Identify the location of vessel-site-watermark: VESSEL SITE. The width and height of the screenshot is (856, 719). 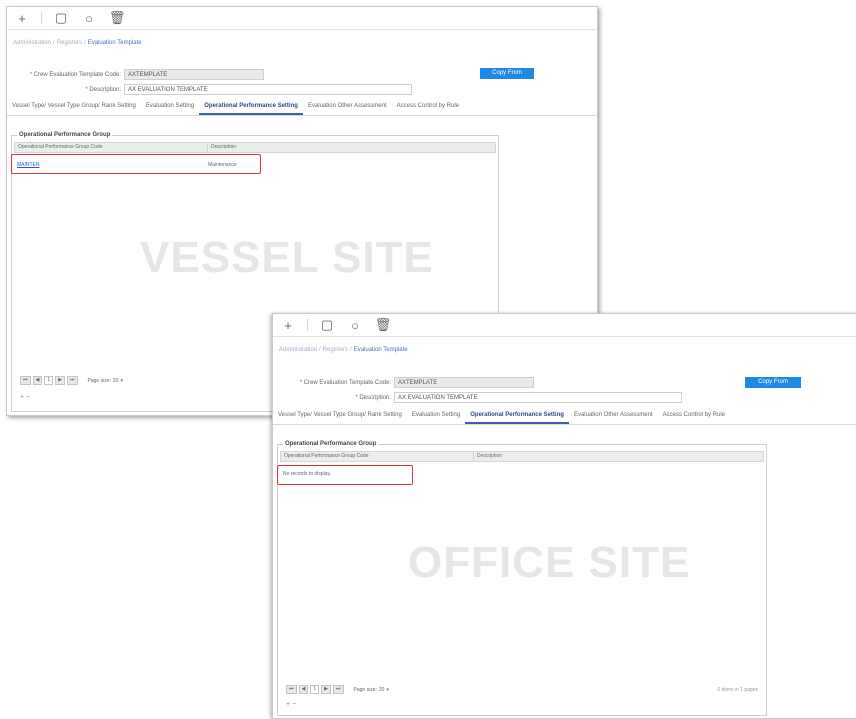
(287, 257).